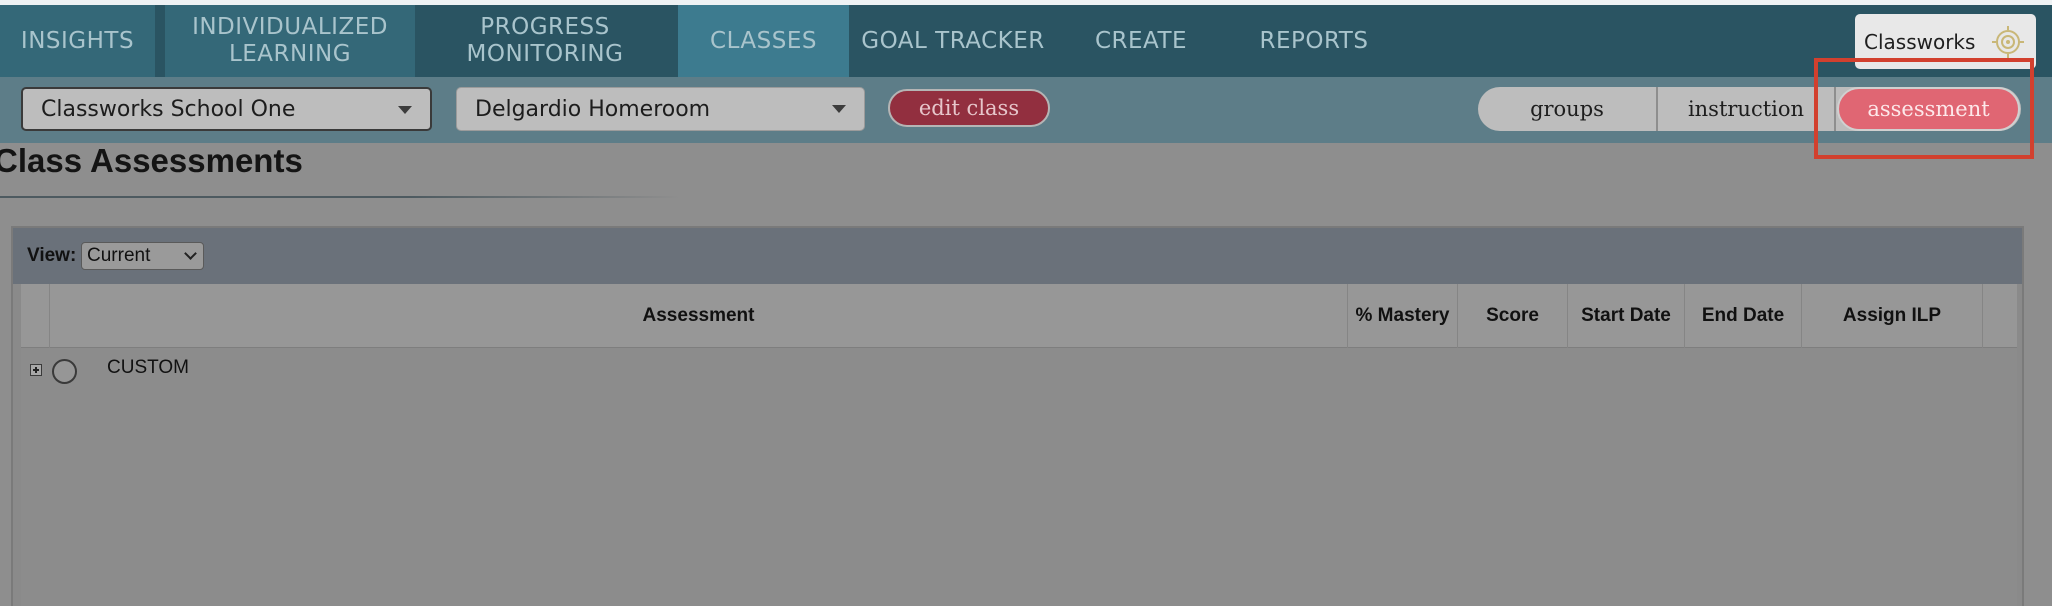 This screenshot has height=606, width=2052. Describe the element at coordinates (1019, 368) in the screenshot. I see `table-row: CUSTOM` at that location.